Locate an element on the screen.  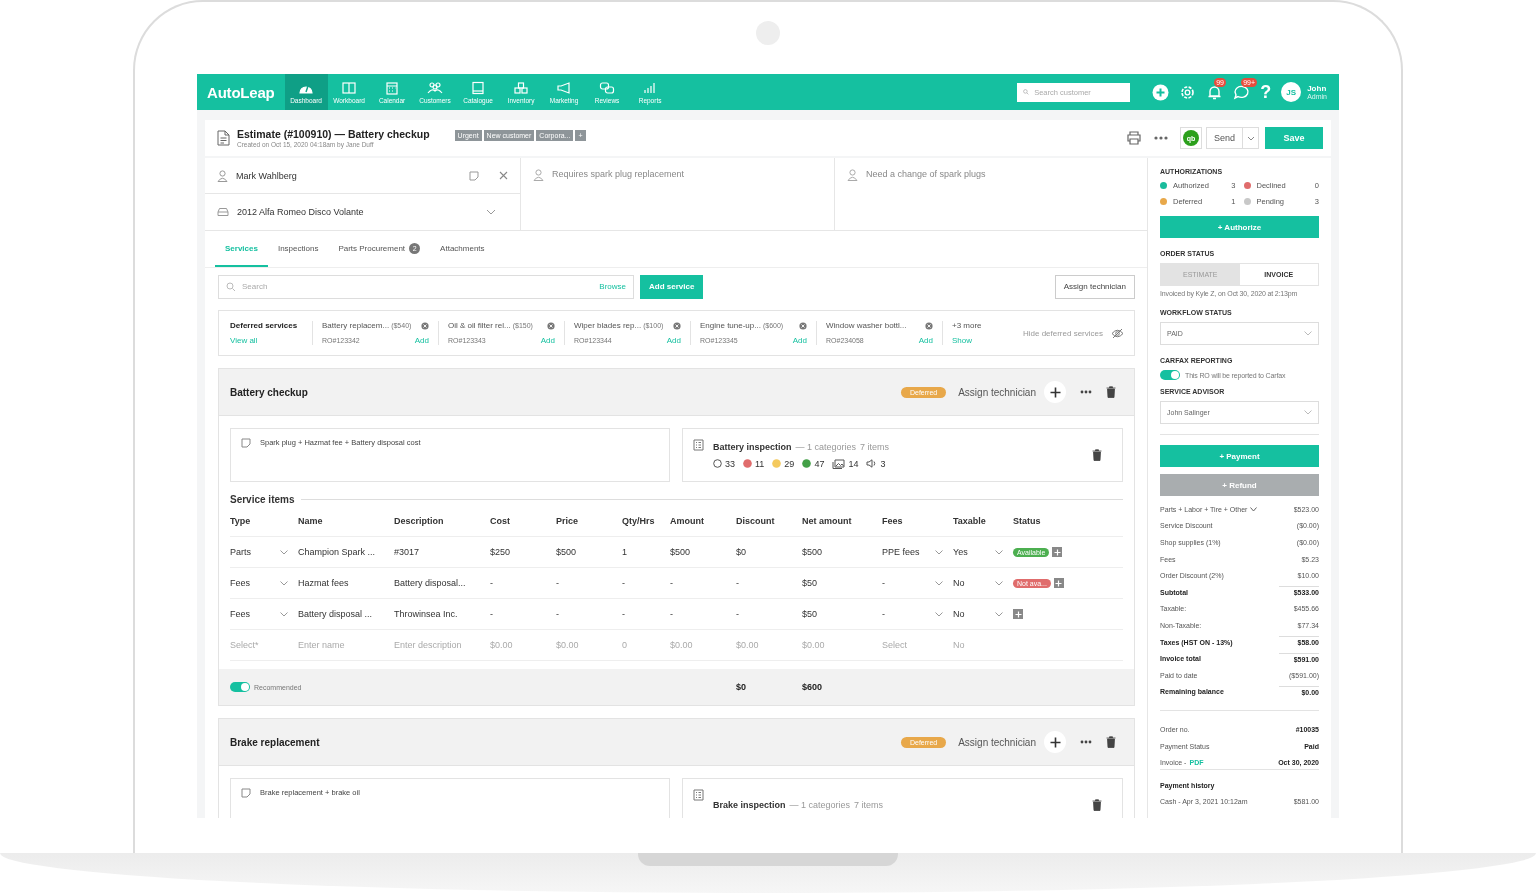
input-field: 0 is located at coordinates (643, 645).